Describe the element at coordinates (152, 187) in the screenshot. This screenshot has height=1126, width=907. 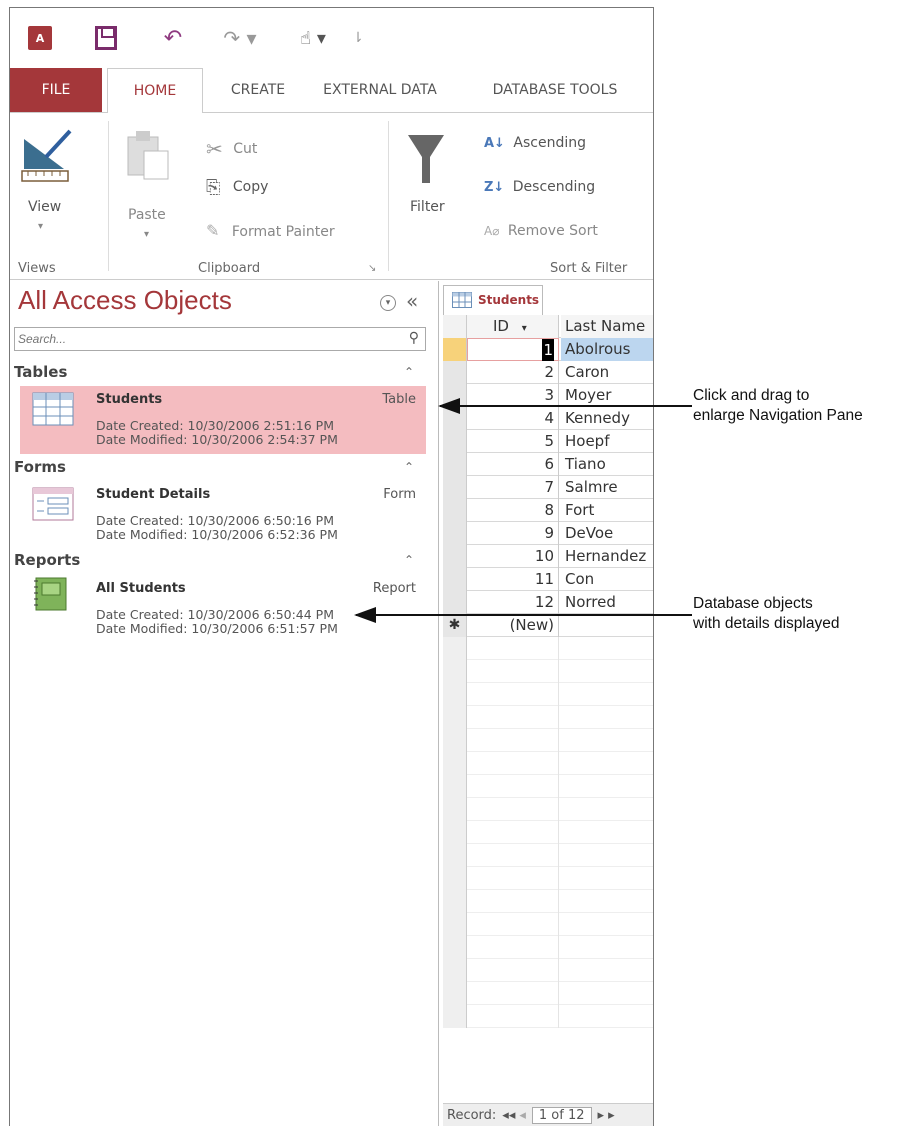
I see `paste-button: Paste ▾` at that location.